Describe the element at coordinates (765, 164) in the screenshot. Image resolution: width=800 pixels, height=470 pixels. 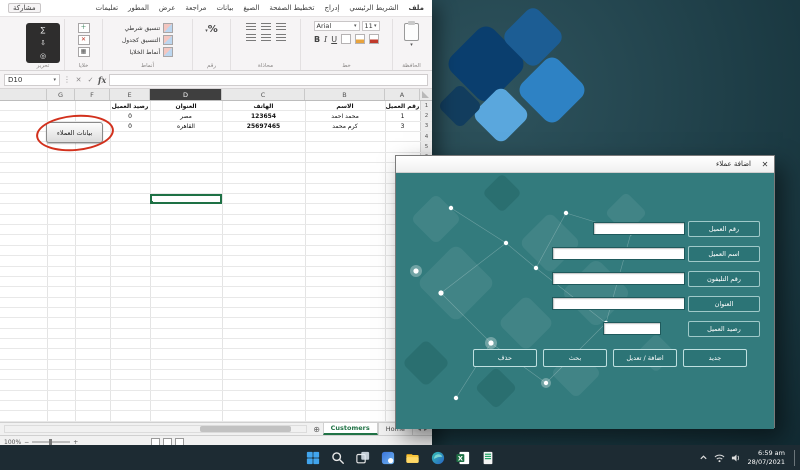
I see `close-icon: ✕` at that location.